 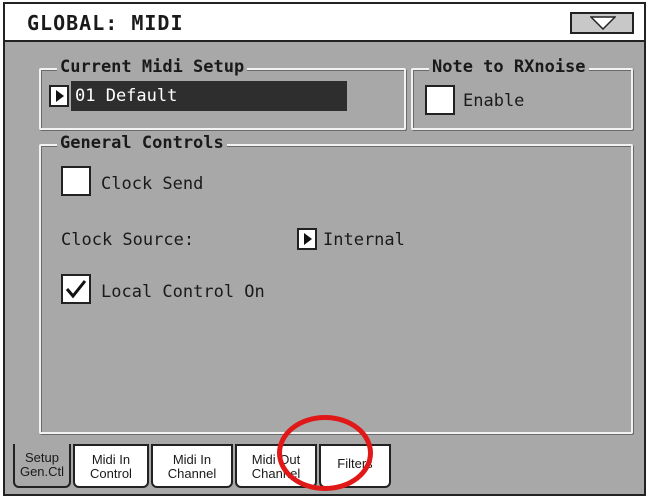 I want to click on triangle-down-icon, so click(x=603, y=23).